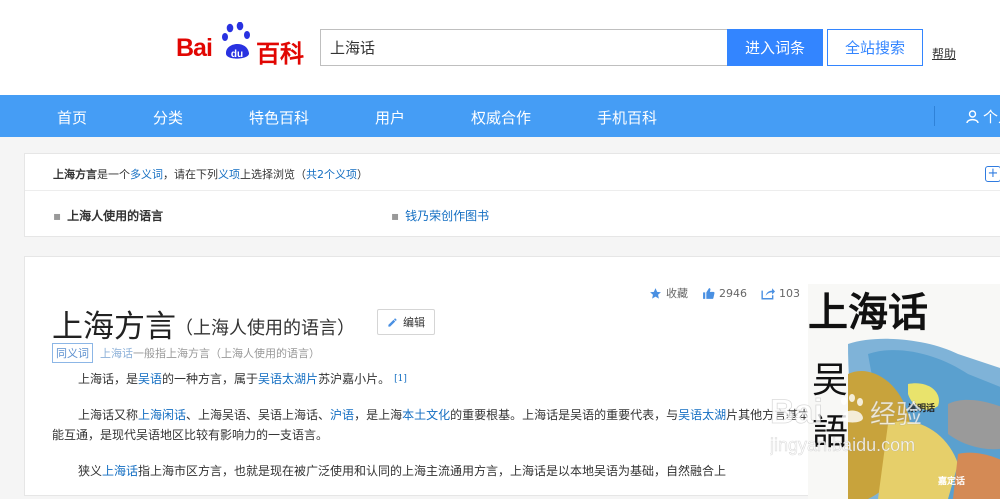  I want to click on polysemy-text: ，请在下列, so click(190, 174).